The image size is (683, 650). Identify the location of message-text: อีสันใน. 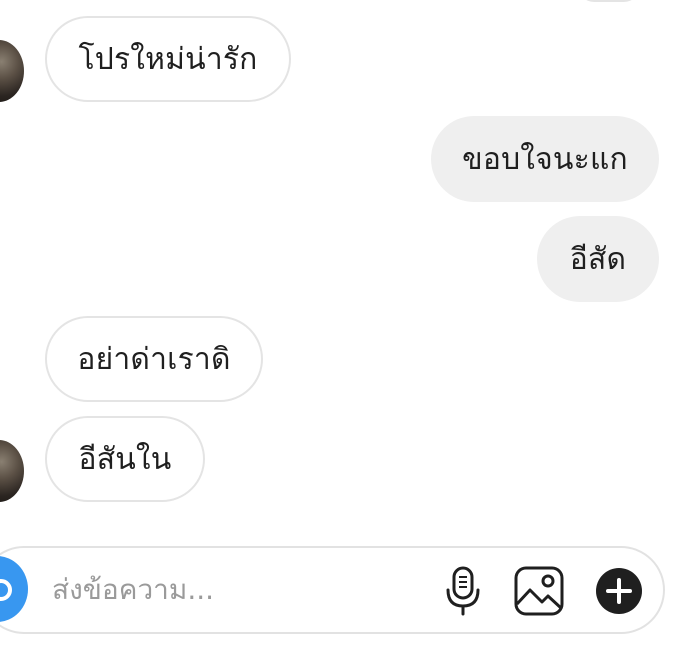
(125, 459).